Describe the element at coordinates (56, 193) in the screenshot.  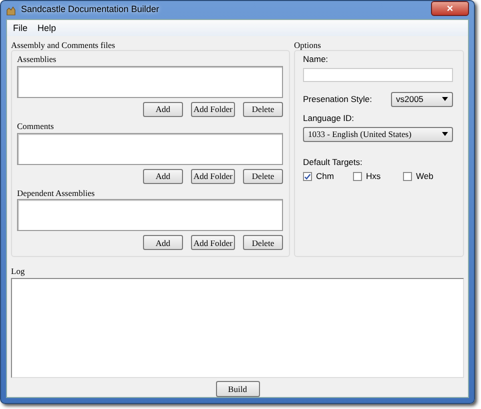
I see `list-label: Dependent Assemblies` at that location.